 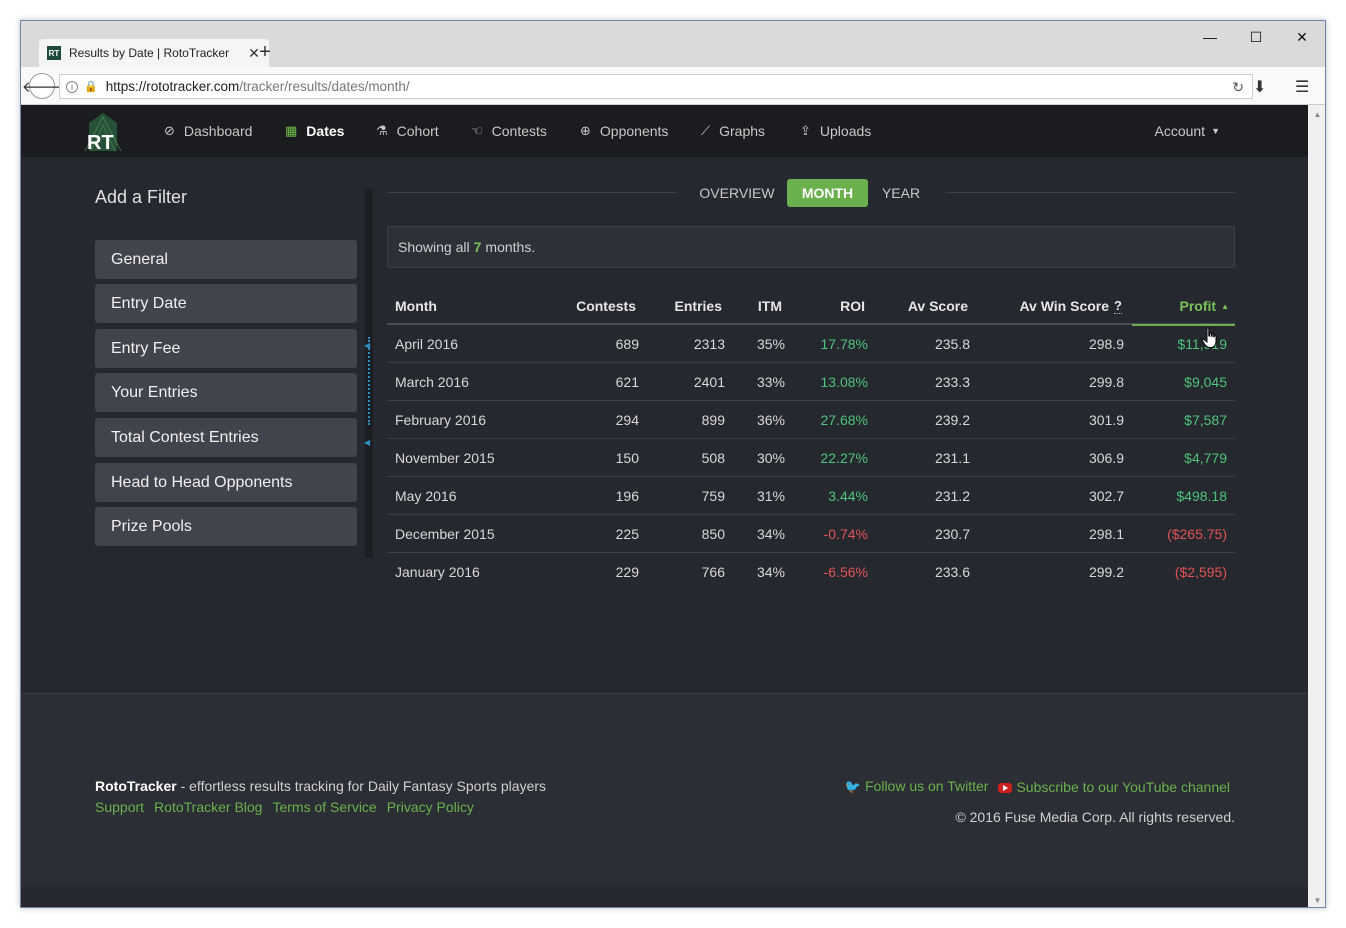 What do you see at coordinates (827, 193) in the screenshot?
I see `tab-month: MONTH` at bounding box center [827, 193].